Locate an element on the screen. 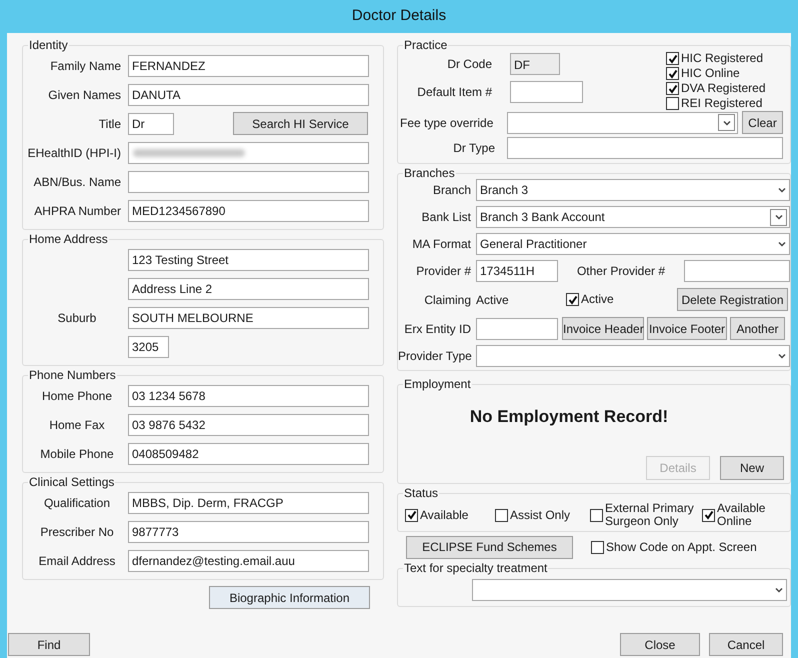 The height and width of the screenshot is (658, 798). checkbox-label: External Primary Surgeon Only is located at coordinates (650, 515).